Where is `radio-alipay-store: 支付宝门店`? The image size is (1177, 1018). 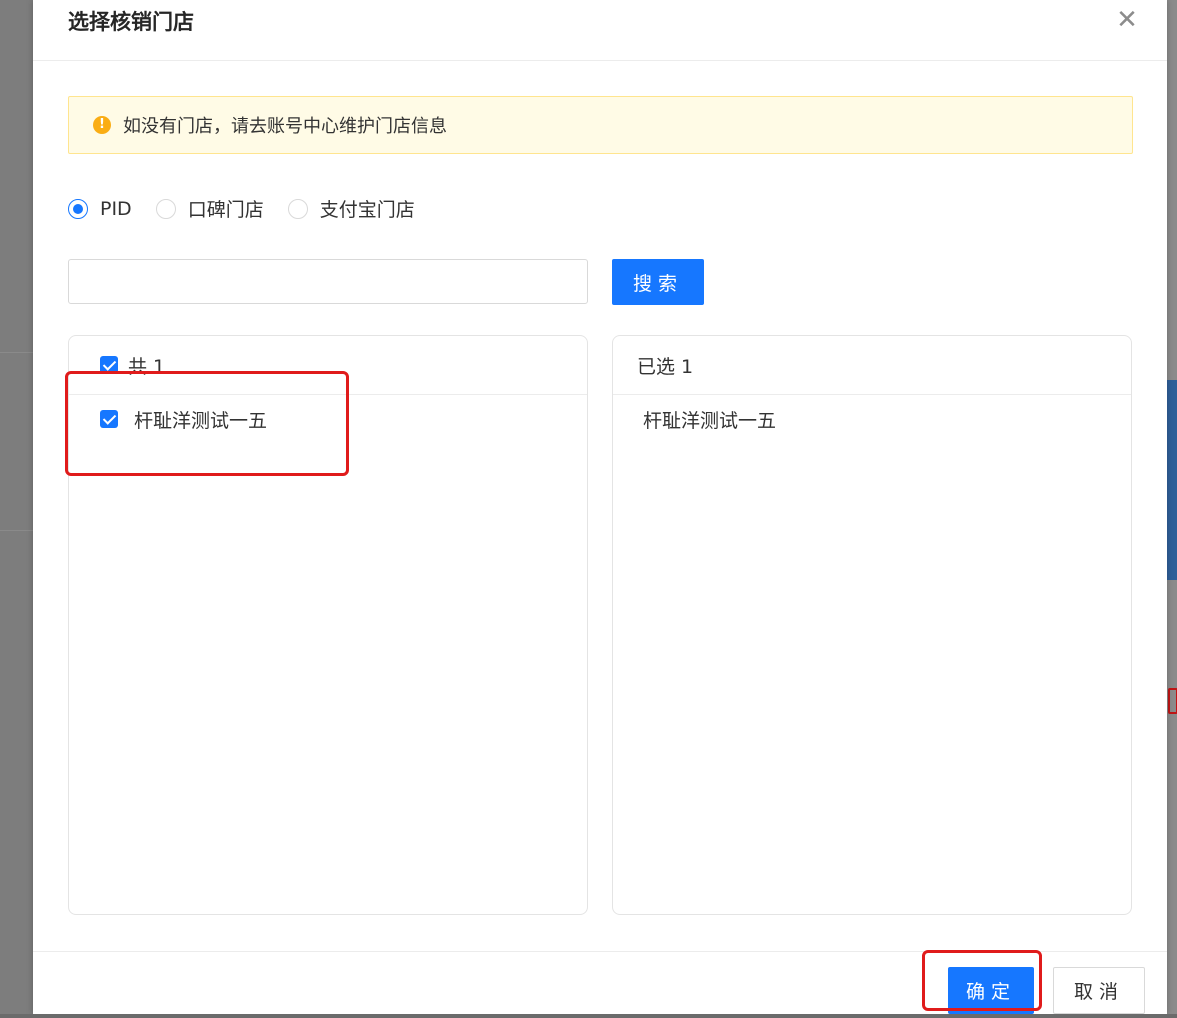
radio-alipay-store: 支付宝门店 is located at coordinates (351, 208).